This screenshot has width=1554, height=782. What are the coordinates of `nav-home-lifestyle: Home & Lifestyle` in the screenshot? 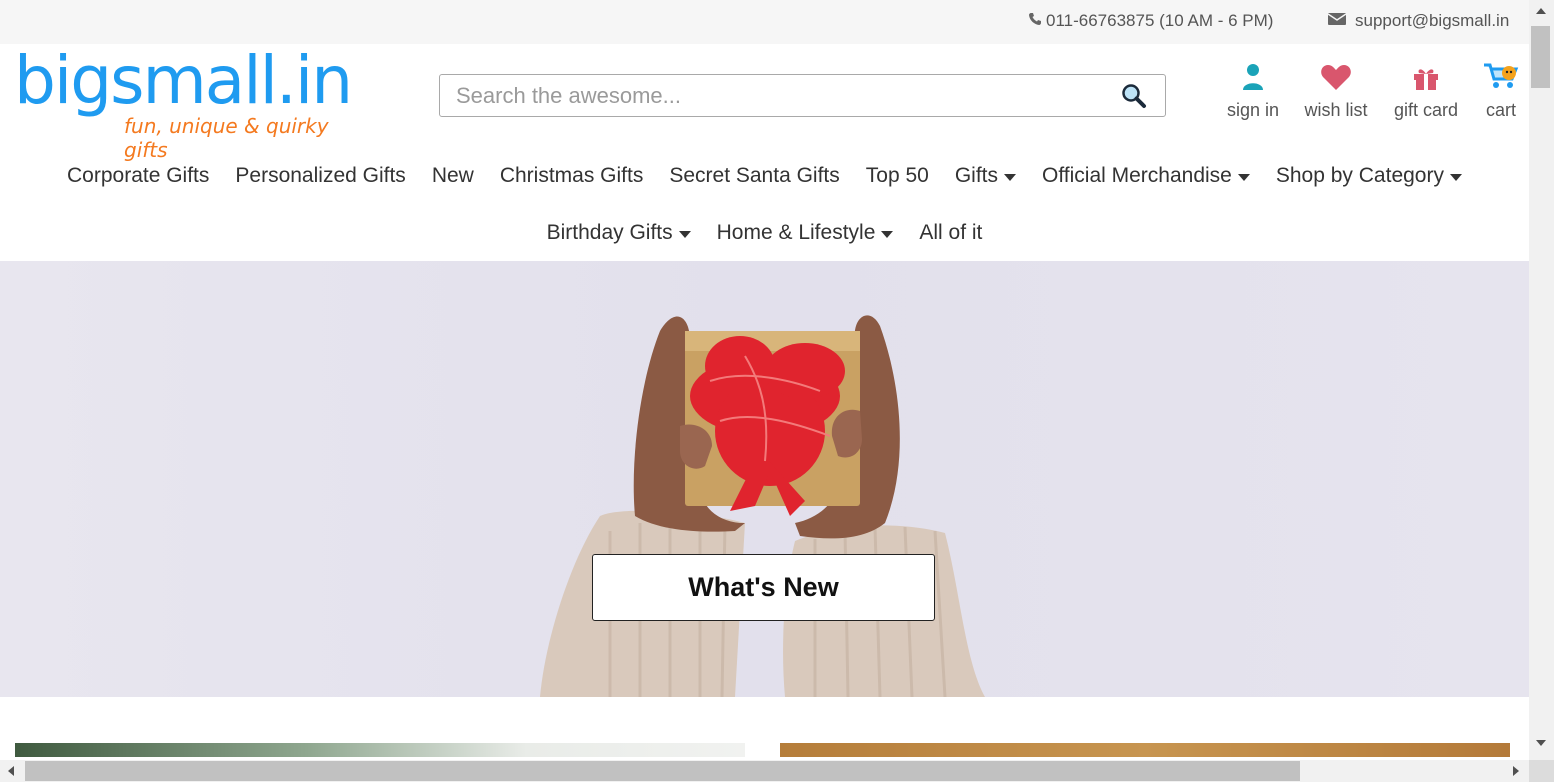 It's located at (805, 233).